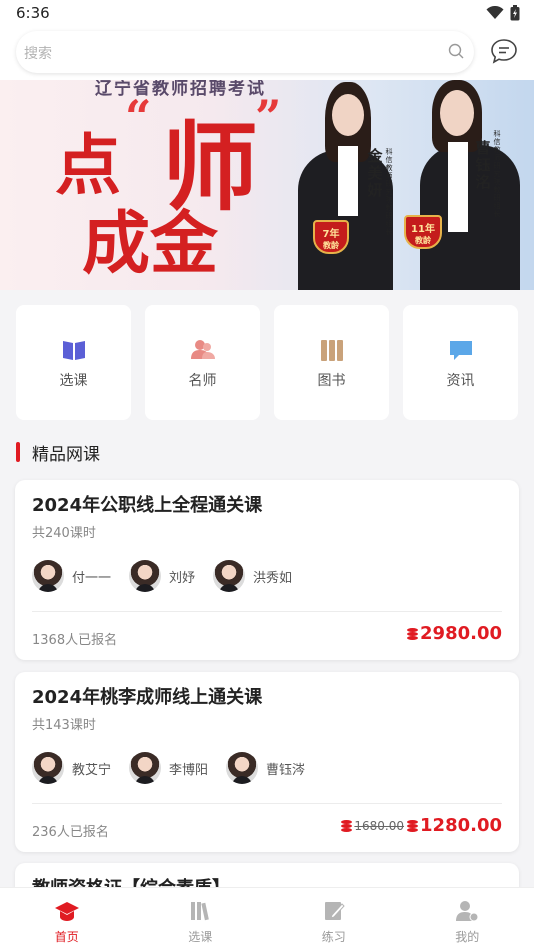 This screenshot has width=534, height=950. What do you see at coordinates (460, 381) in the screenshot?
I see `nav-tile-label: 资讯` at bounding box center [460, 381].